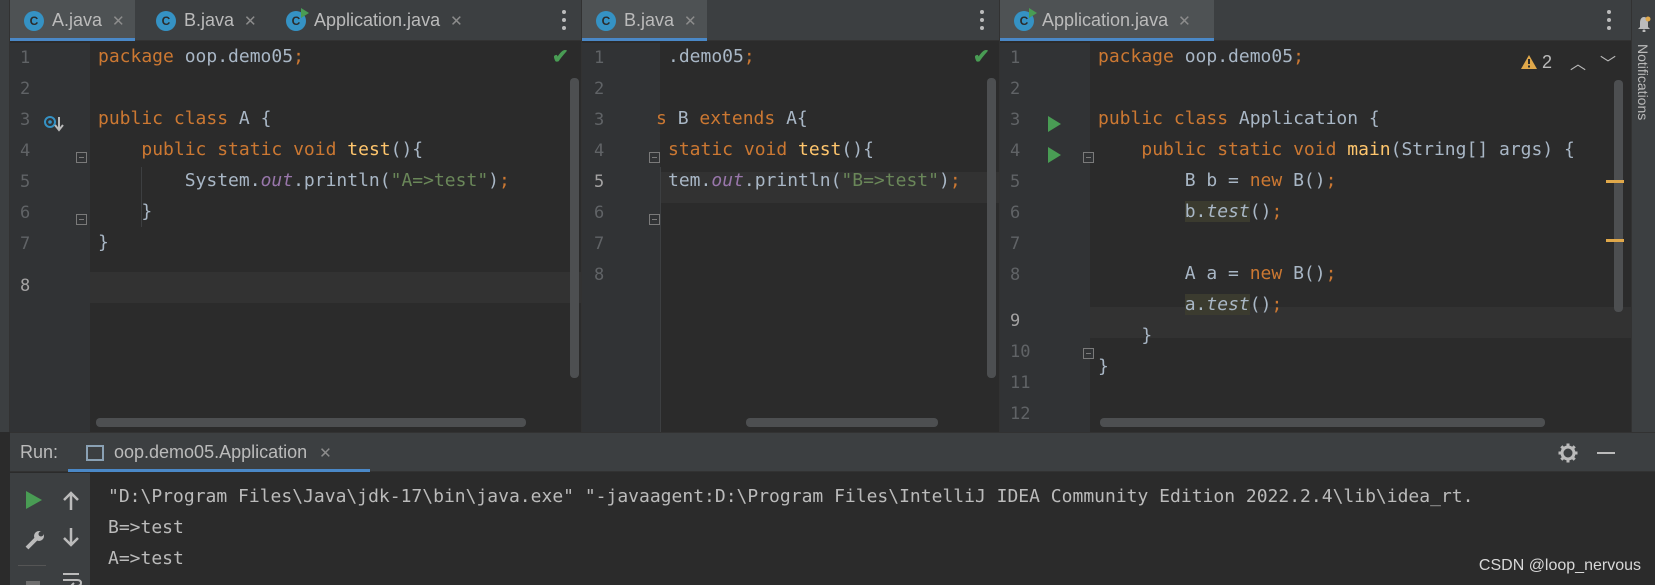 The height and width of the screenshot is (585, 1655). I want to click on tab-label: Application.java, so click(377, 20).